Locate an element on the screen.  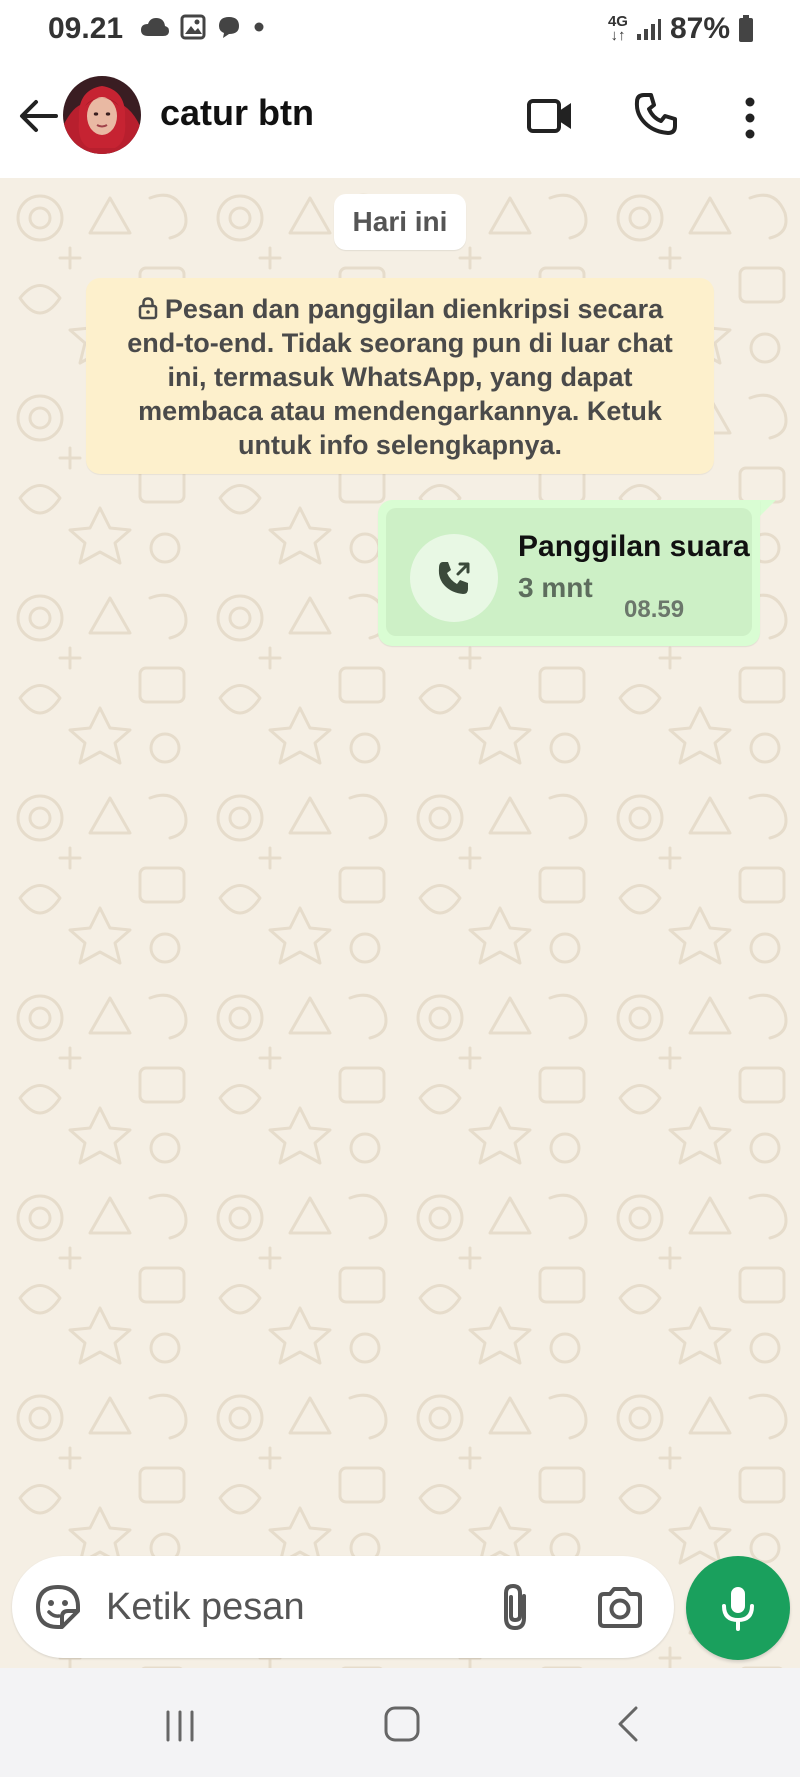
mic-button is located at coordinates (738, 1608).